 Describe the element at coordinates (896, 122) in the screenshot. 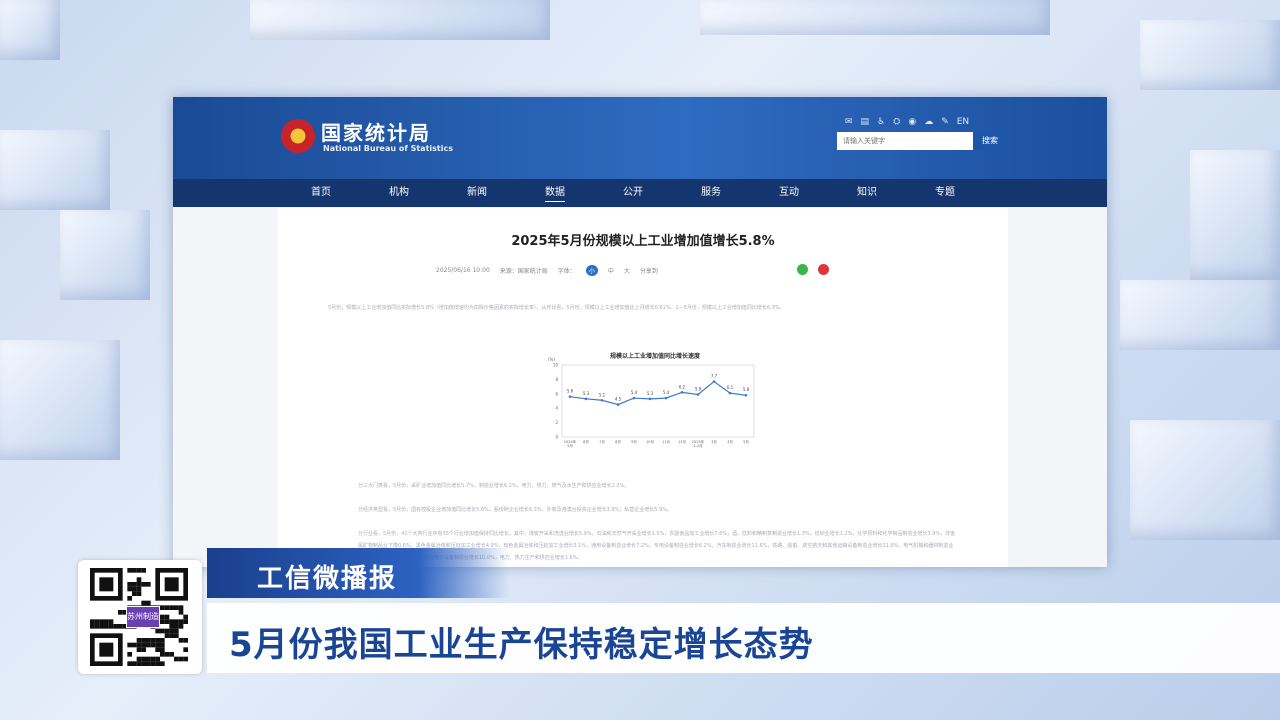

I see `elder-icon: ⛭` at that location.